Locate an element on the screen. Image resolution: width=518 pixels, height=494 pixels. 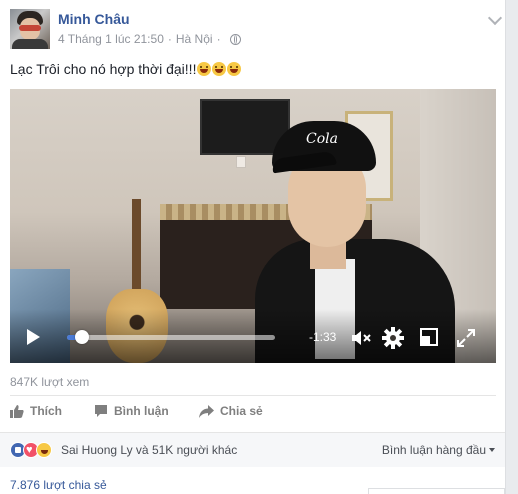
comment-button: Bình luận is located at coordinates (131, 411).